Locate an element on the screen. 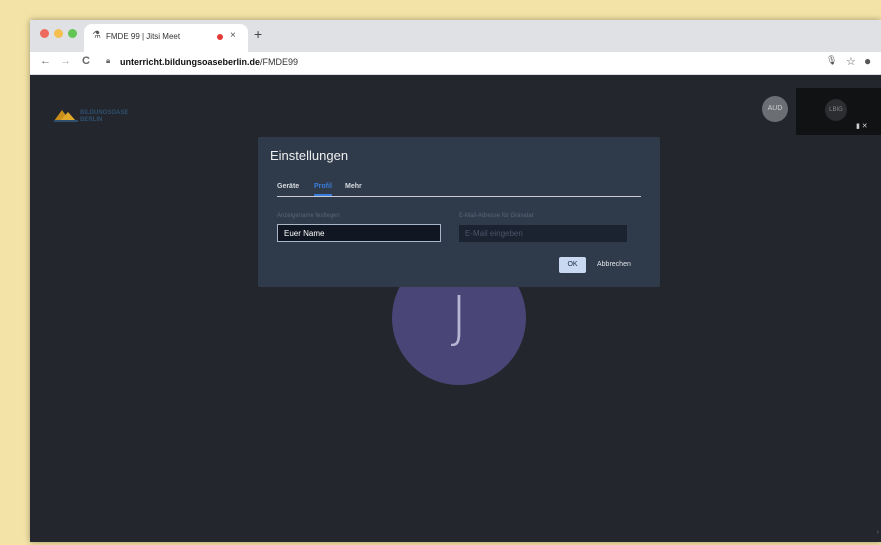 This screenshot has height=545, width=881. bookmark-star-icon: ☆ is located at coordinates (851, 61).